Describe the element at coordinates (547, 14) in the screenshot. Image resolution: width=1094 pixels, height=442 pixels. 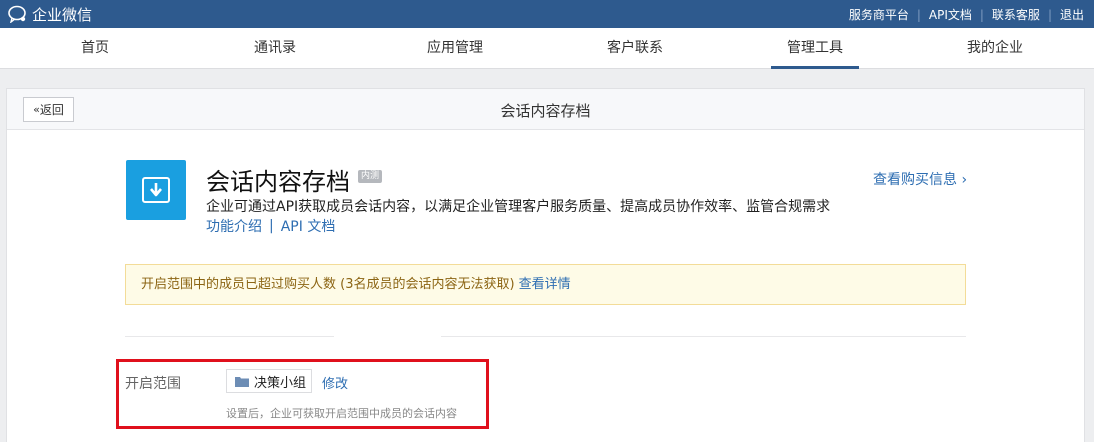
I see `top-bar: 企业微信 服务商平台 | API文档 | 联系客服 | 退出` at that location.